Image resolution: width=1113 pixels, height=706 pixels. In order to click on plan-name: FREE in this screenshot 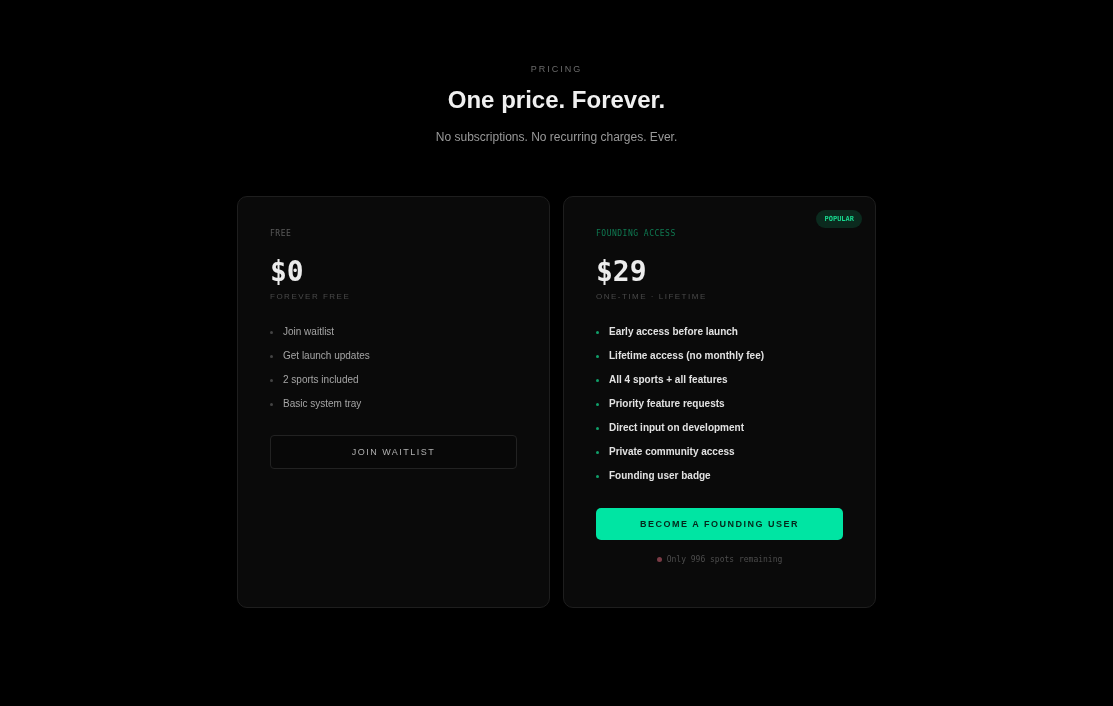, I will do `click(281, 233)`.